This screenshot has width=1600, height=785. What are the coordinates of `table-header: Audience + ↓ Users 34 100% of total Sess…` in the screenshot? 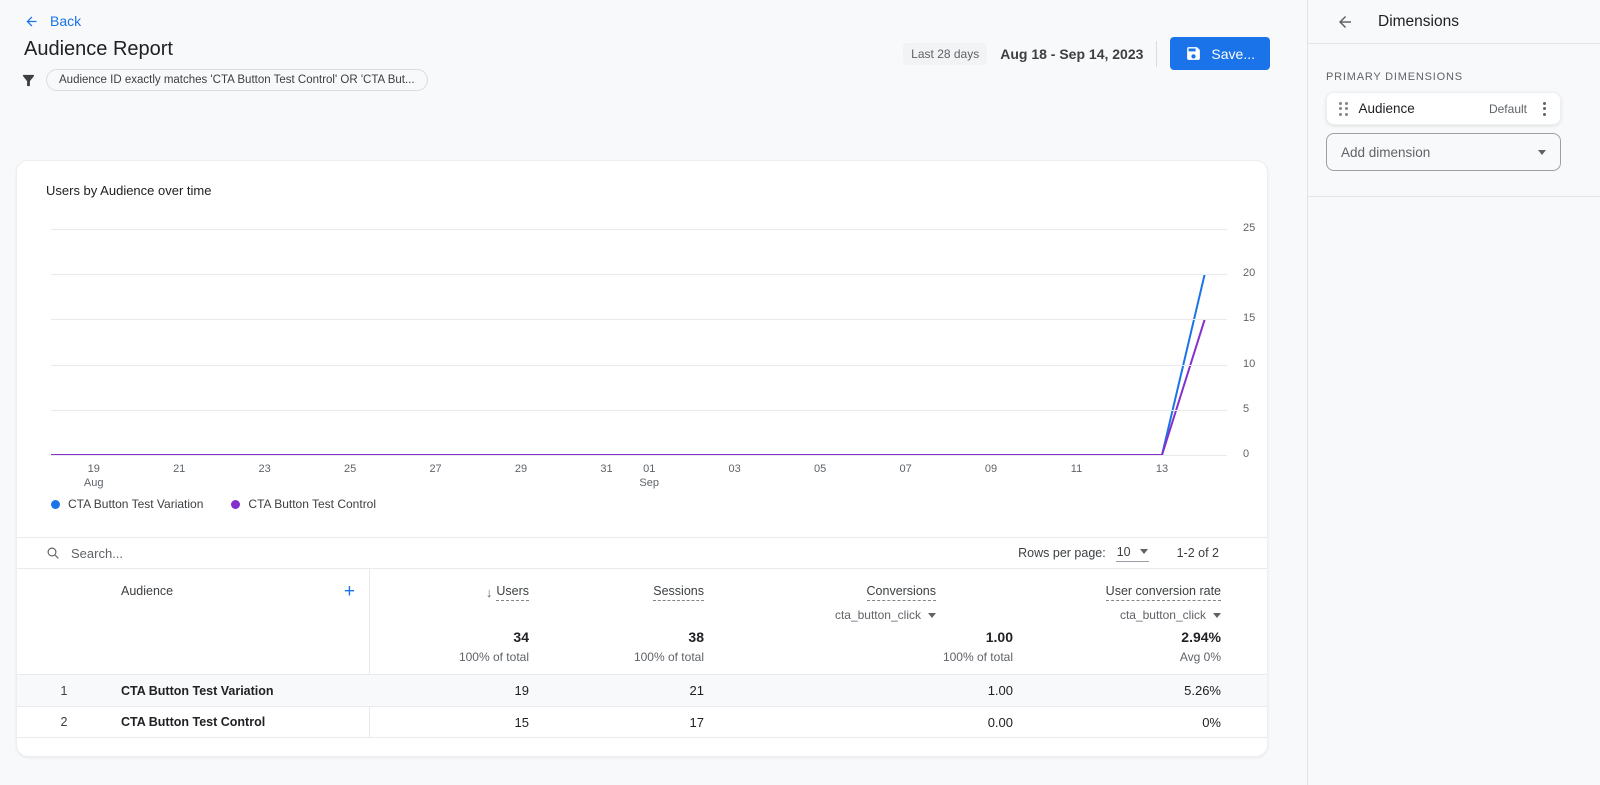 It's located at (642, 621).